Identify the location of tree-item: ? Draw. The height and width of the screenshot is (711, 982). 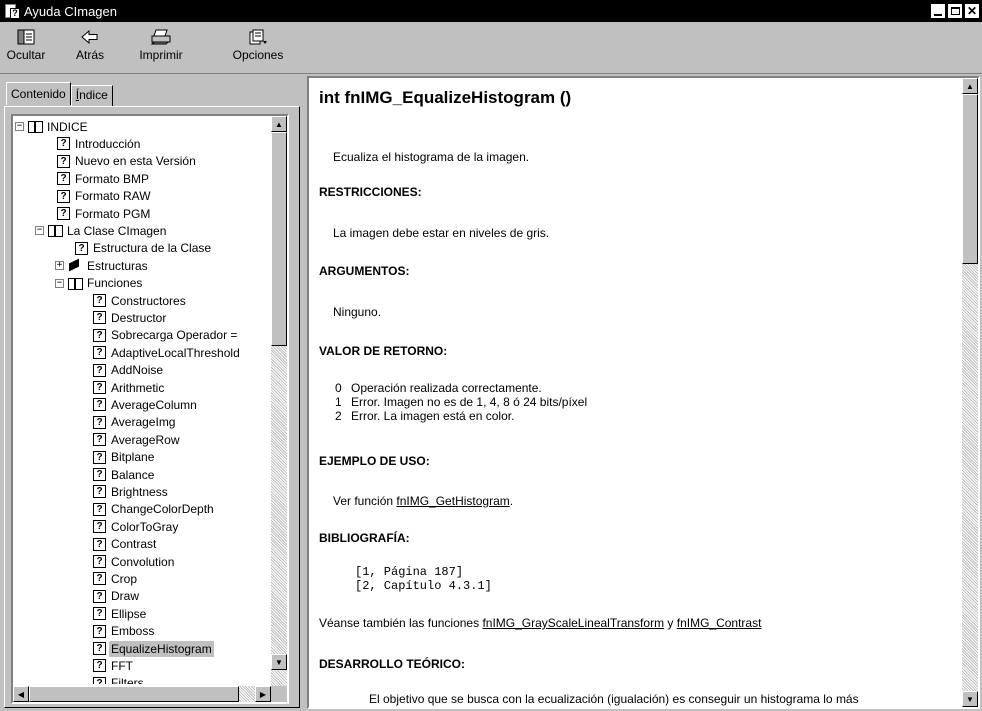
(117, 596).